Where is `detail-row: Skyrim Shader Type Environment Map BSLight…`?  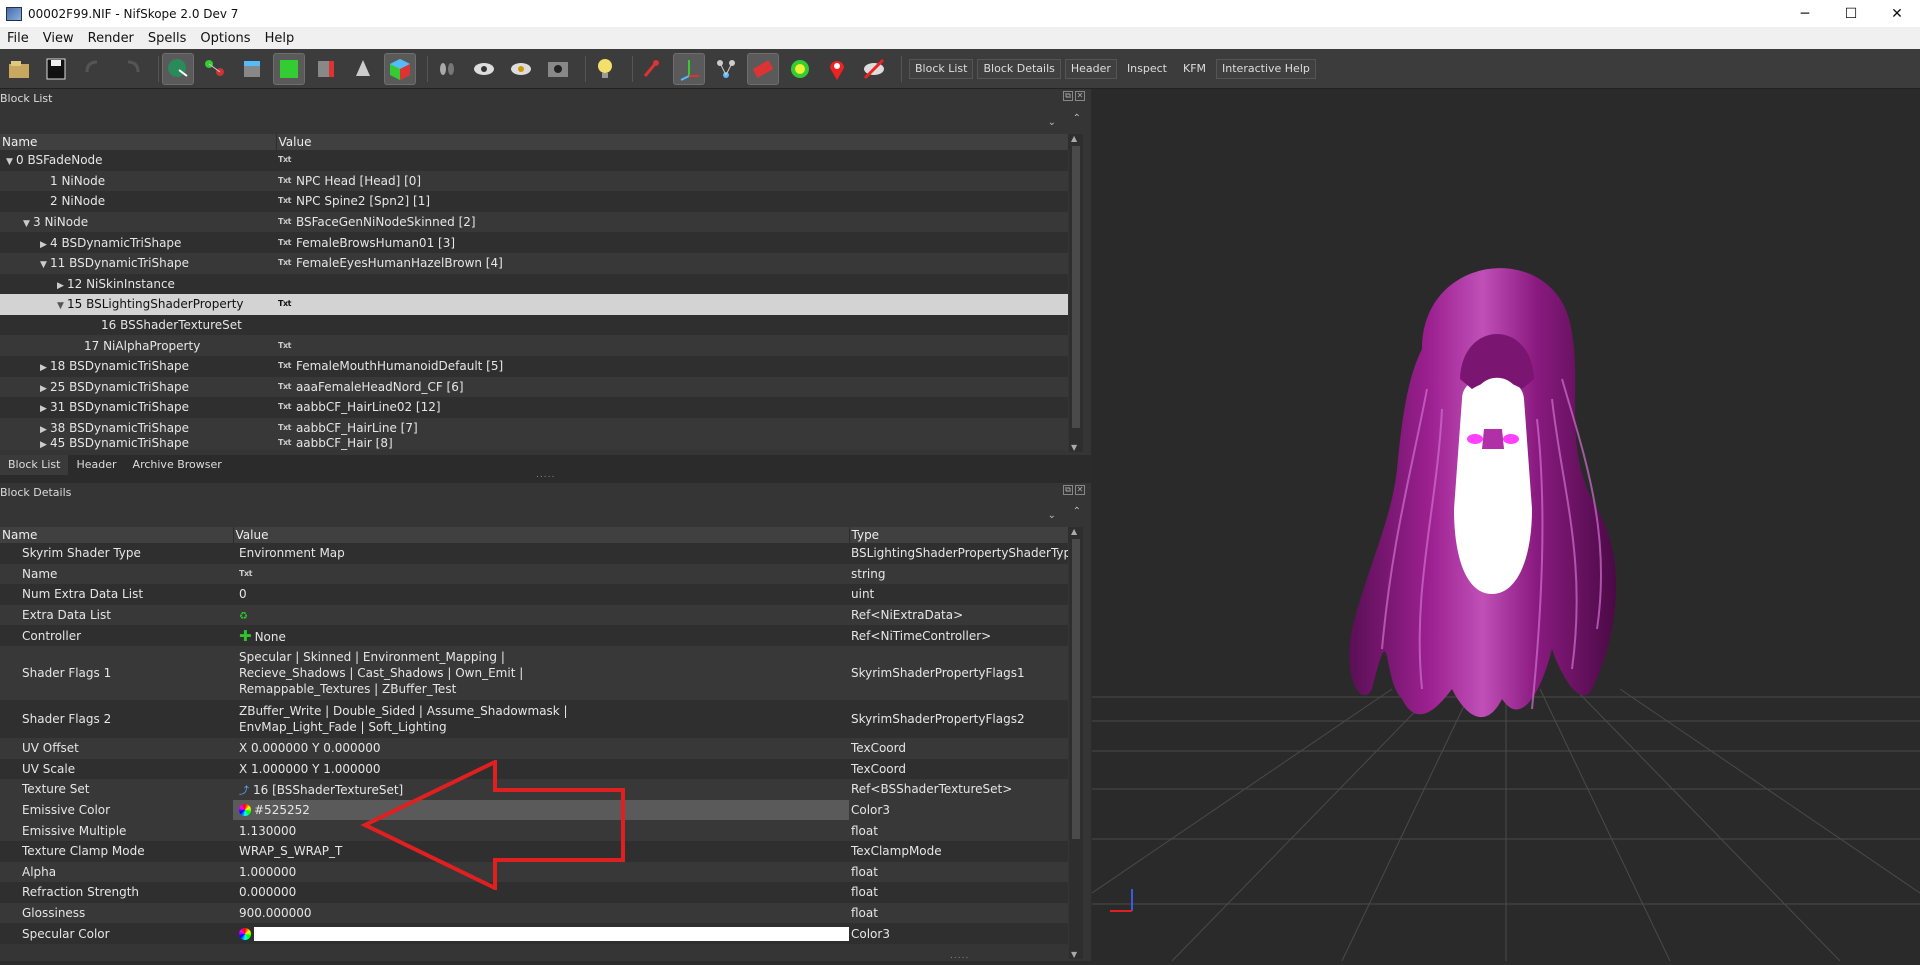
detail-row: Skyrim Shader Type Environment Map BSLight… is located at coordinates (534, 553).